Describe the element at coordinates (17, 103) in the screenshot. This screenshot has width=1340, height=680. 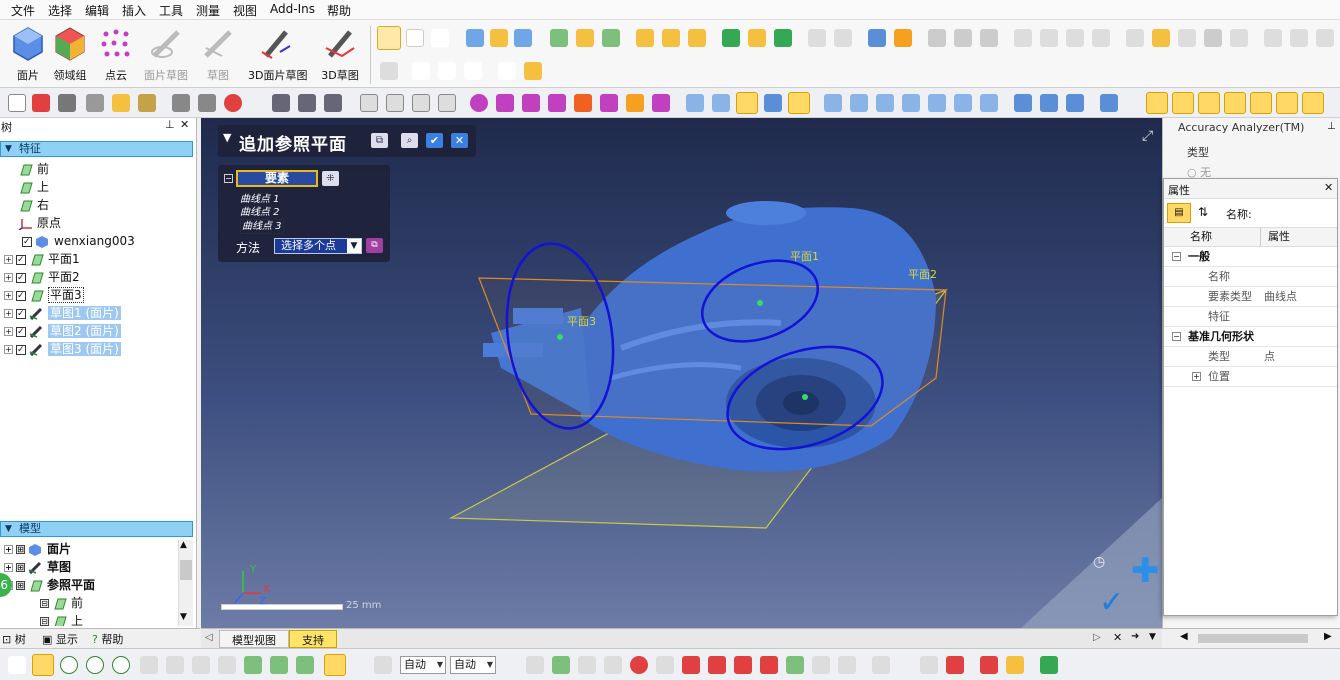
I see `new-file-icon` at that location.